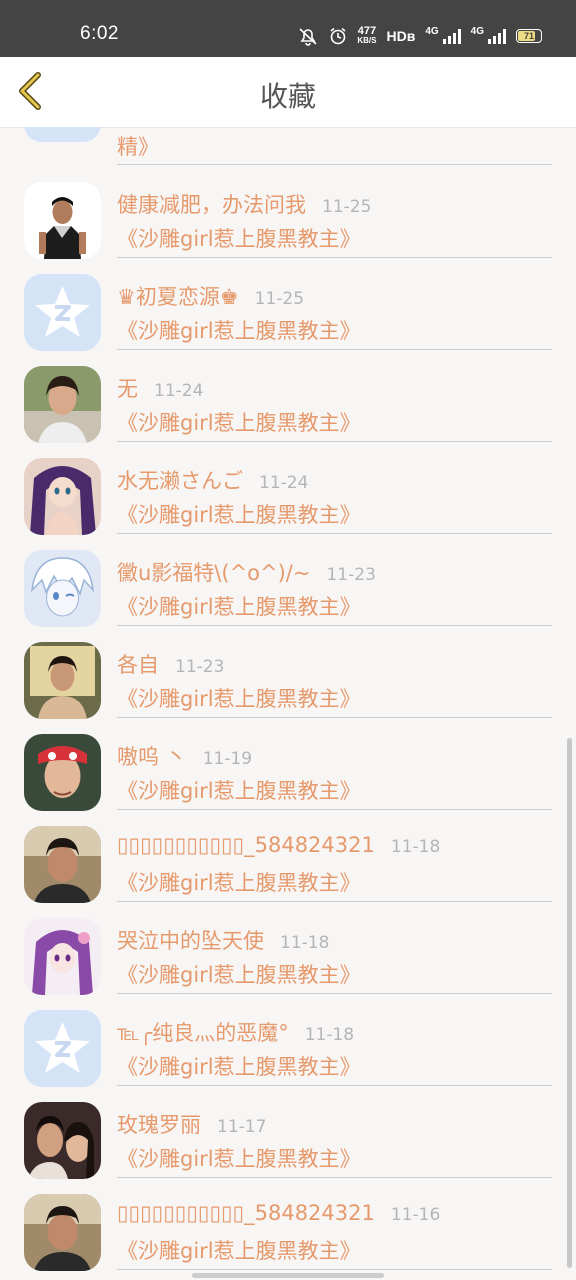  What do you see at coordinates (288, 28) in the screenshot?
I see `status-bar: 6:02 477 KB/S HDʙ 4G 4G 71` at bounding box center [288, 28].